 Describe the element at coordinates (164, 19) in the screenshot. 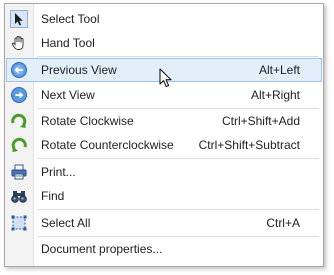

I see `menu-item-select-tool: Select Tool` at that location.